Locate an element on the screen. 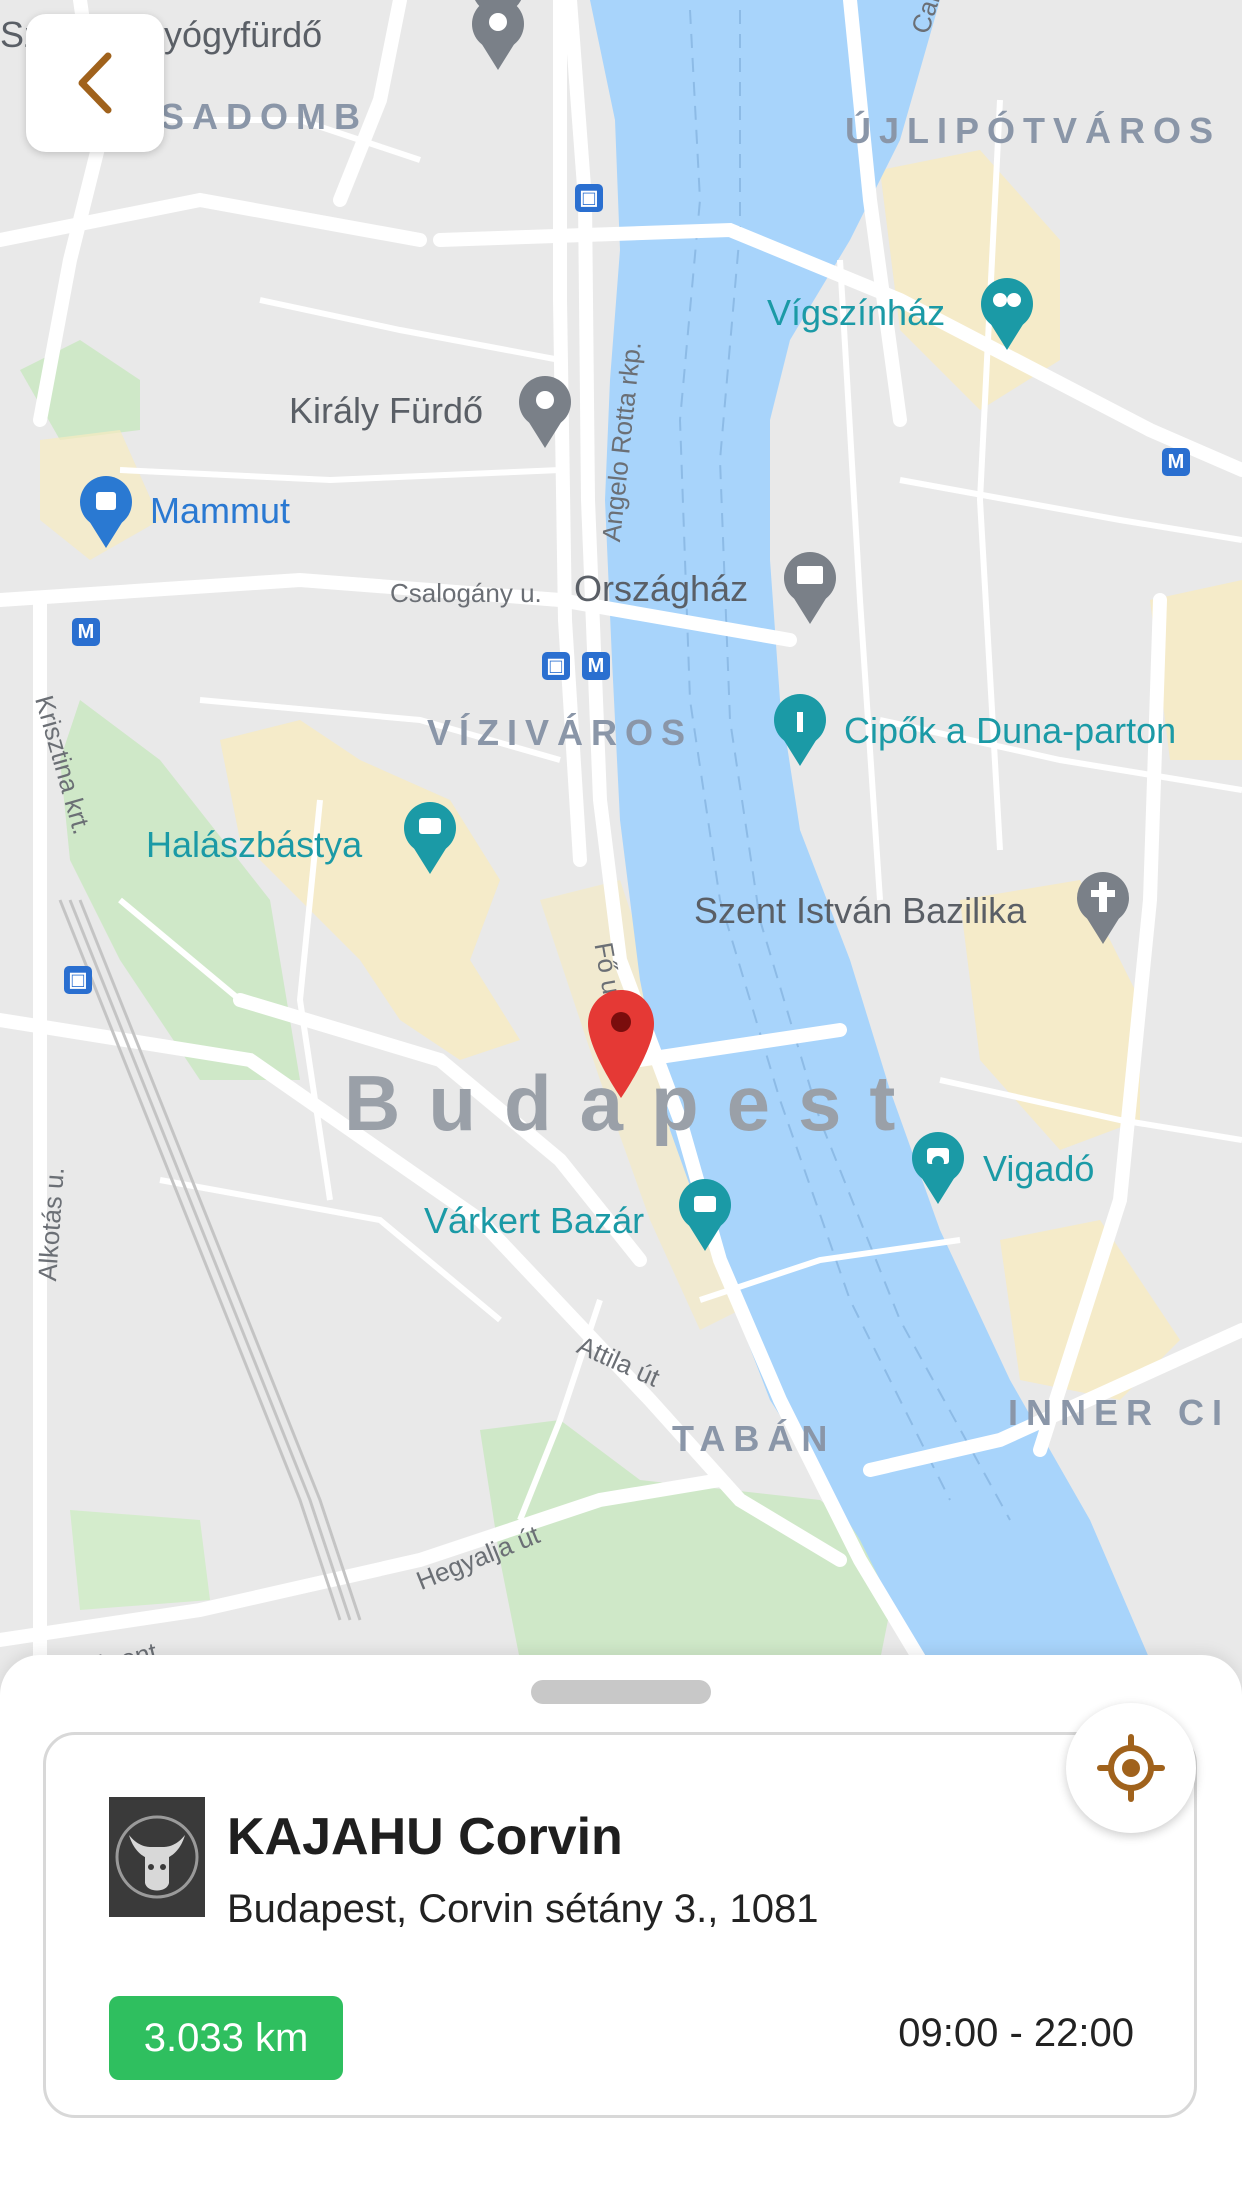  district-label-inner-city: INNER CI is located at coordinates (1119, 1412).